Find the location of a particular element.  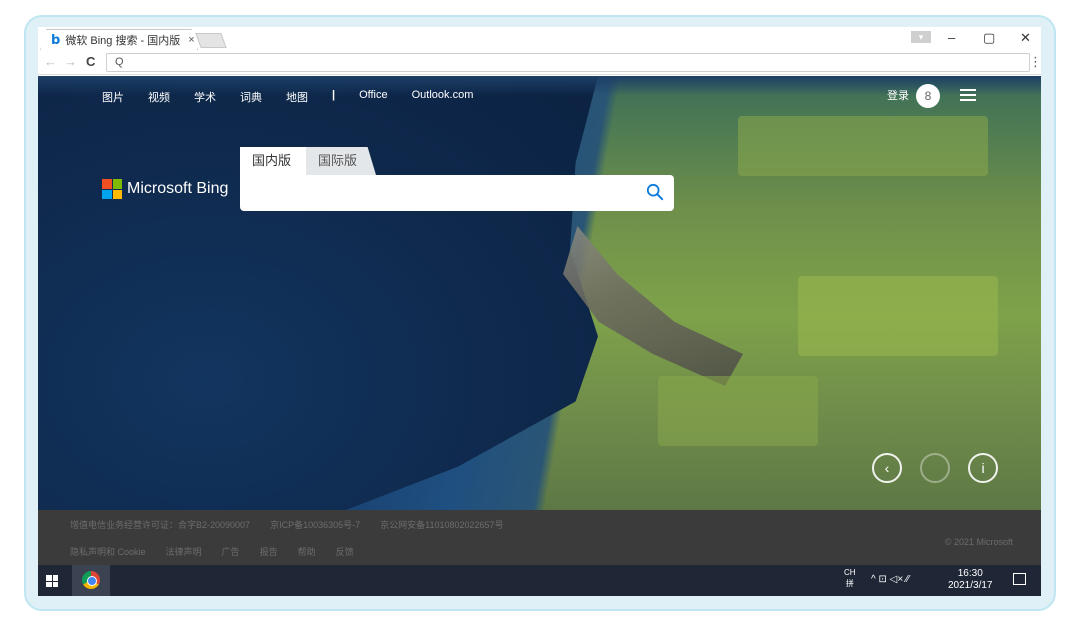

nav-maps: 地图 is located at coordinates (297, 97).